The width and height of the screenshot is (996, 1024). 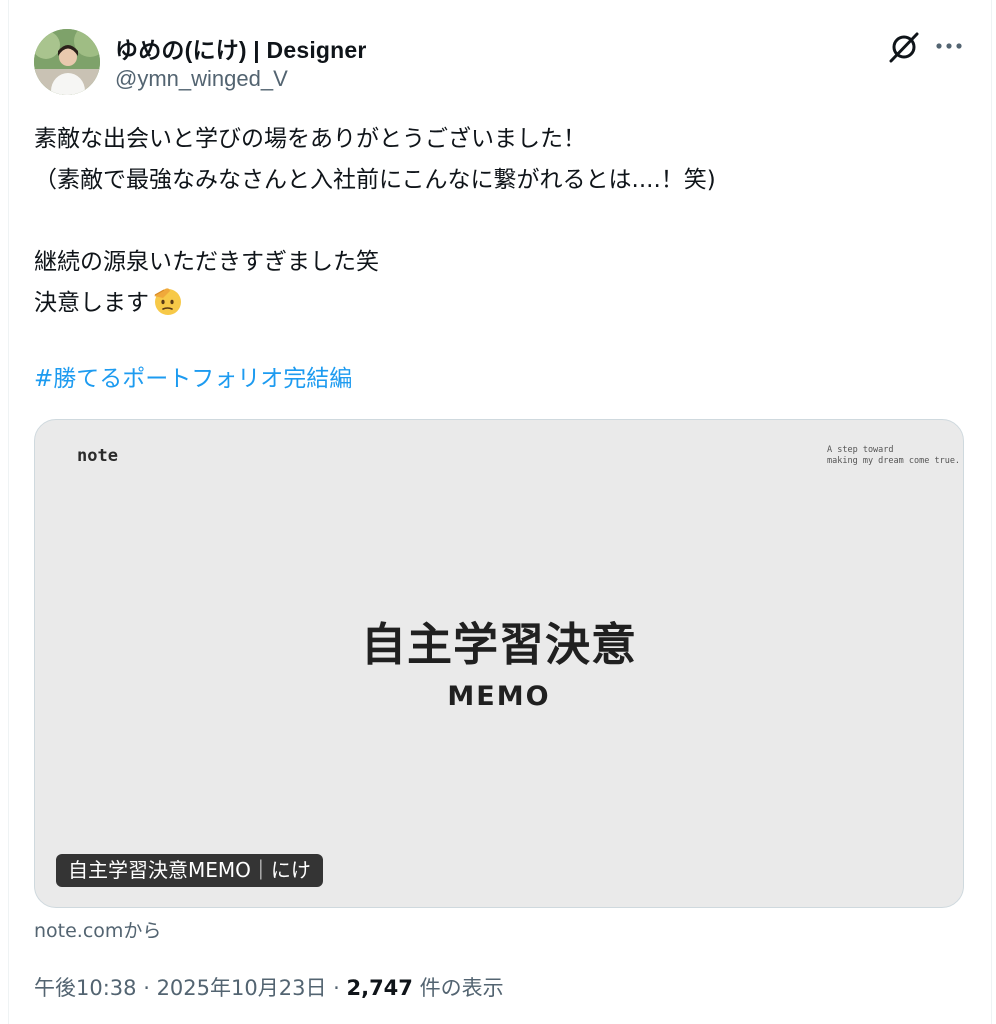 I want to click on saluting-face-emoji, so click(x=167, y=300).